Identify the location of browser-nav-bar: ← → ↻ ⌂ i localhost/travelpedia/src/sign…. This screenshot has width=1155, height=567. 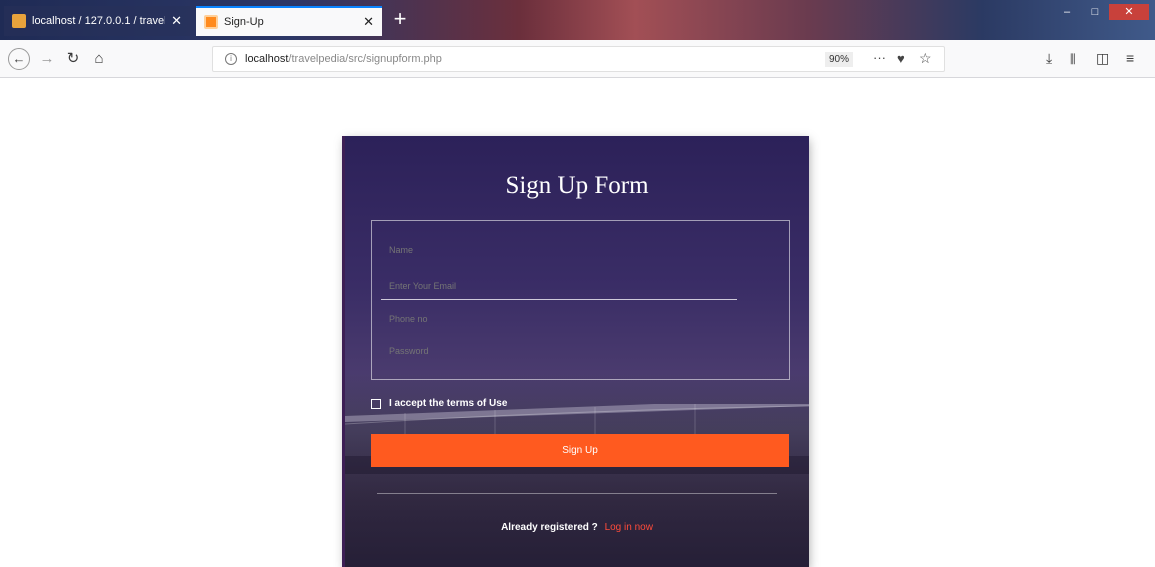
(577, 59).